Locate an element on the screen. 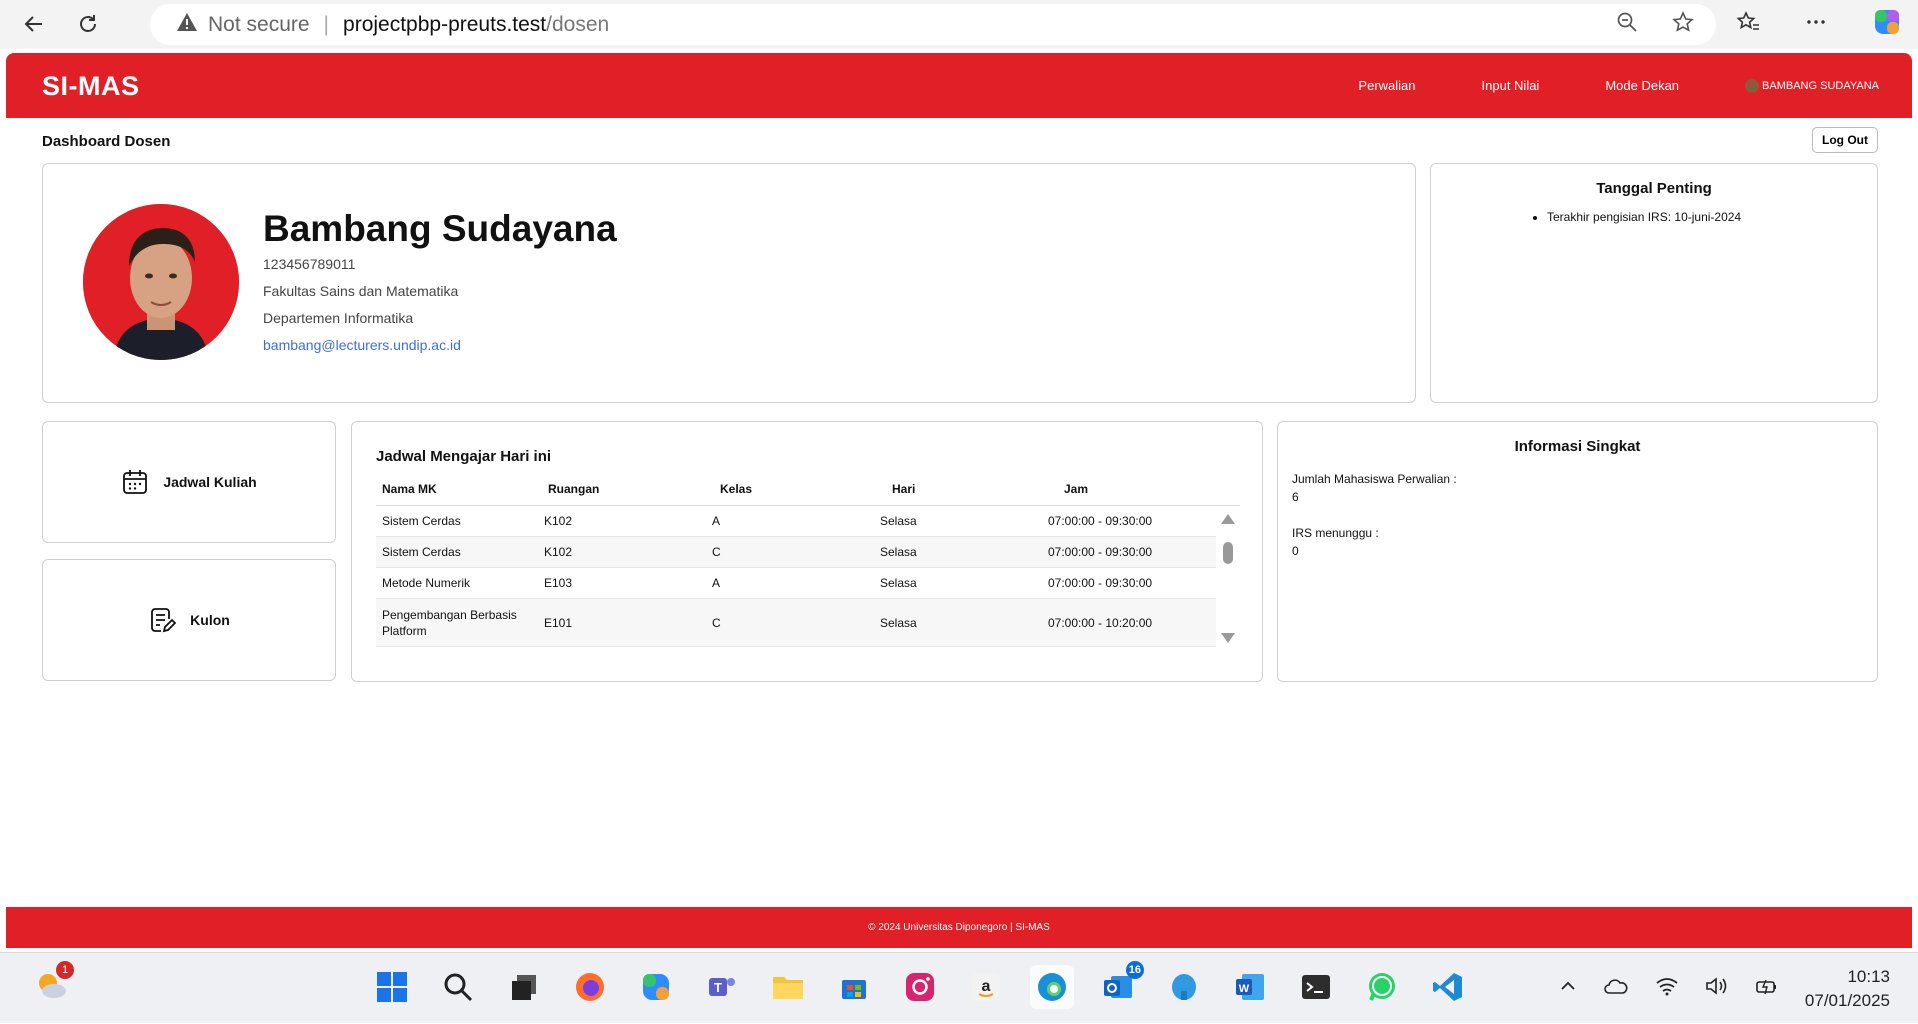 The width and height of the screenshot is (1918, 1024). security-label: Not secure is located at coordinates (259, 24).